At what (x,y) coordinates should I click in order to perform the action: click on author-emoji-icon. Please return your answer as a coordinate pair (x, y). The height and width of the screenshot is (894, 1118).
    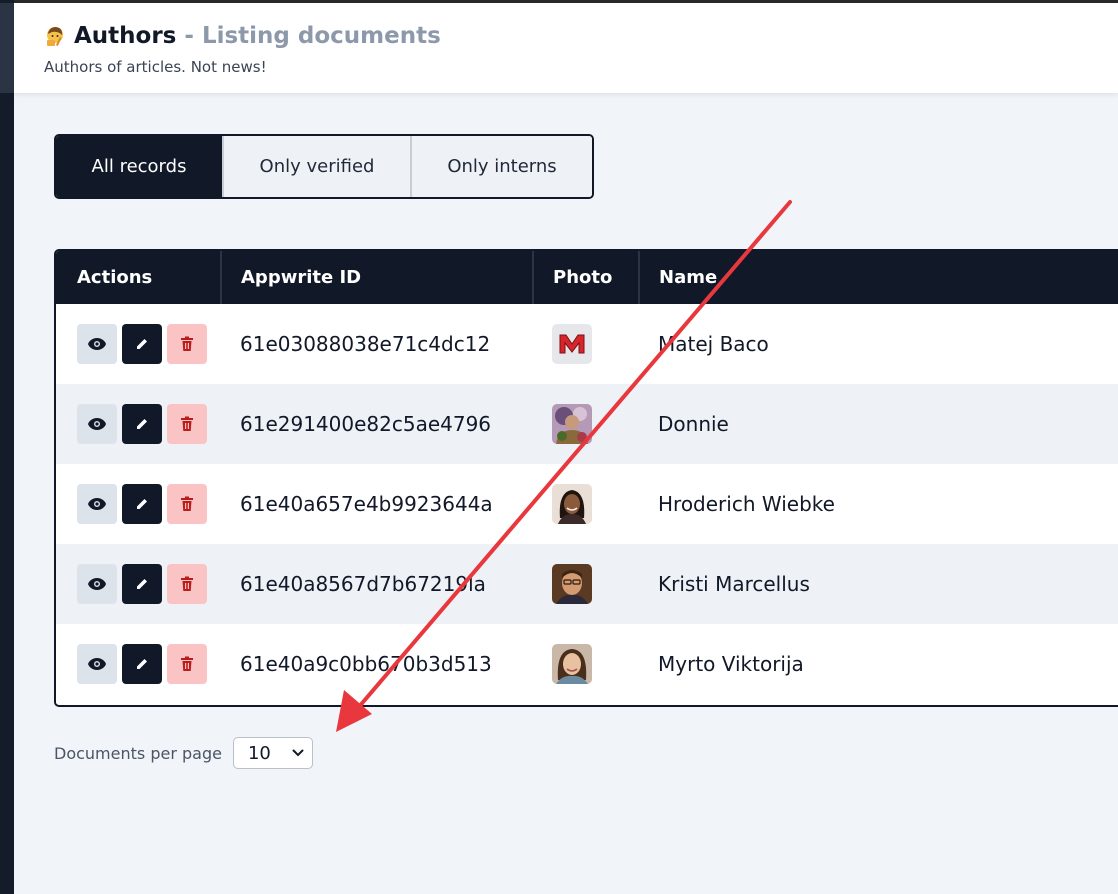
    Looking at the image, I should click on (55, 36).